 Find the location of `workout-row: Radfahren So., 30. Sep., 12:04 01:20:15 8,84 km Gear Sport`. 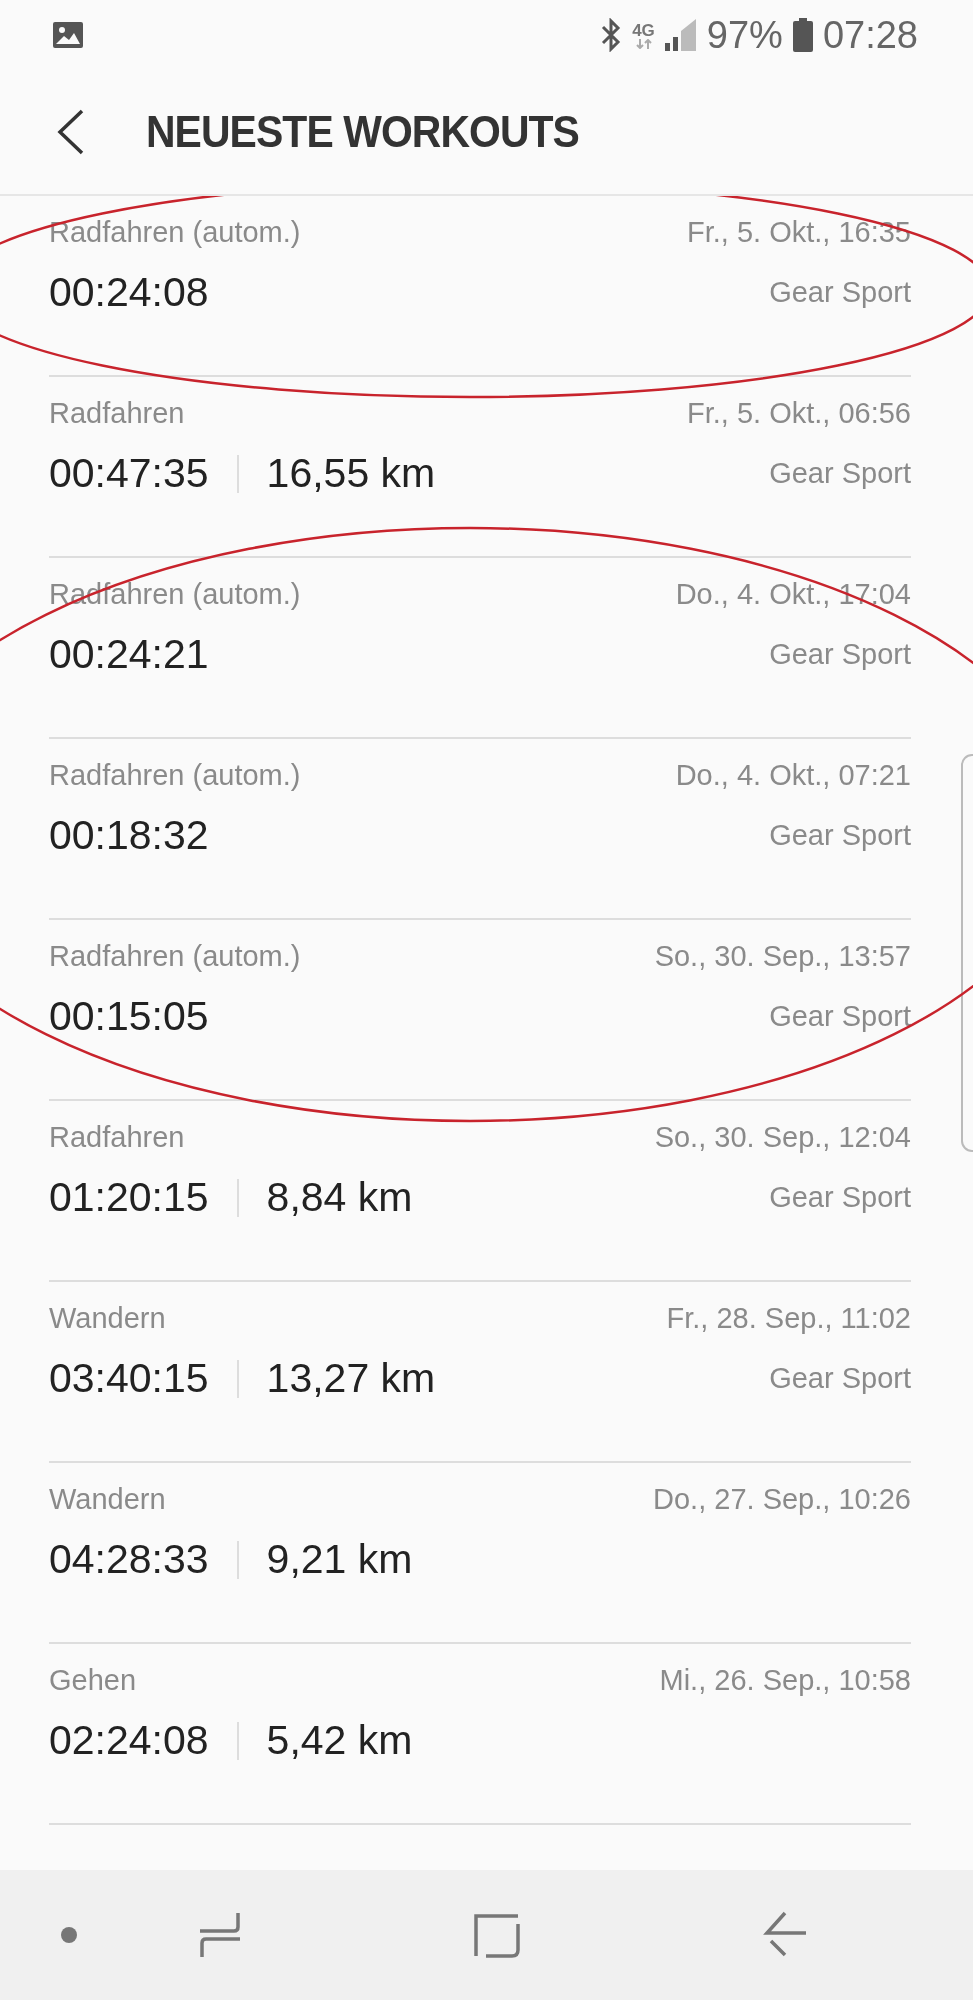

workout-row: Radfahren So., 30. Sep., 12:04 01:20:15 8,84 km Gear Sport is located at coordinates (480, 1191).